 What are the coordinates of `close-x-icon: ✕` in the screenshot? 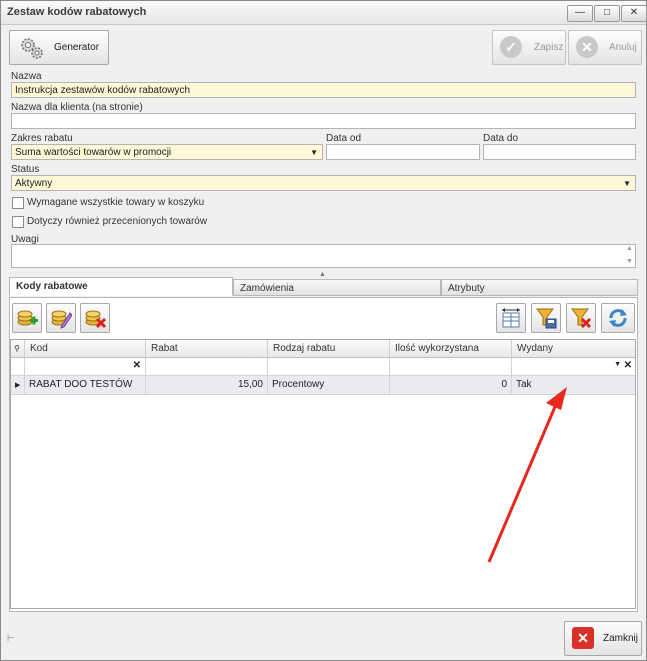 It's located at (583, 638).